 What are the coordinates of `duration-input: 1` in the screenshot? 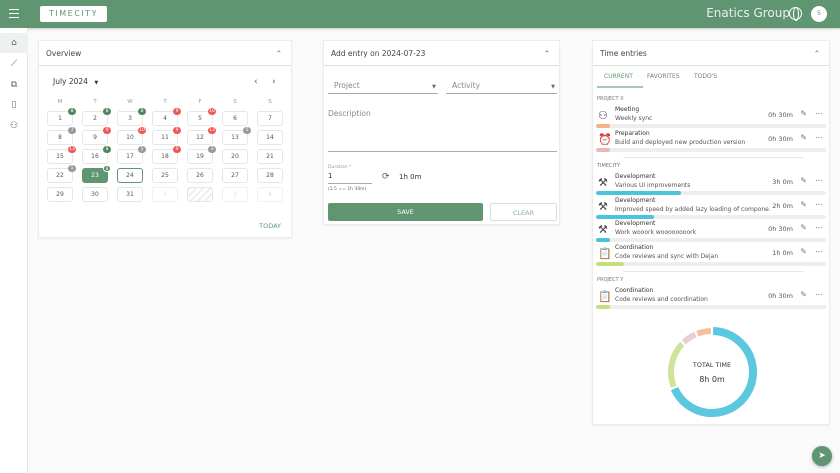 It's located at (350, 178).